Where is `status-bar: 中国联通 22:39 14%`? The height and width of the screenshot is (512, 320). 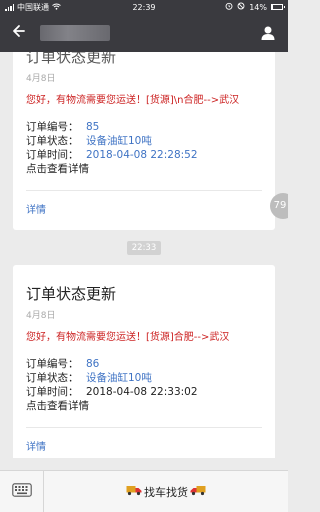 status-bar: 中国联通 22:39 14% is located at coordinates (144, 7).